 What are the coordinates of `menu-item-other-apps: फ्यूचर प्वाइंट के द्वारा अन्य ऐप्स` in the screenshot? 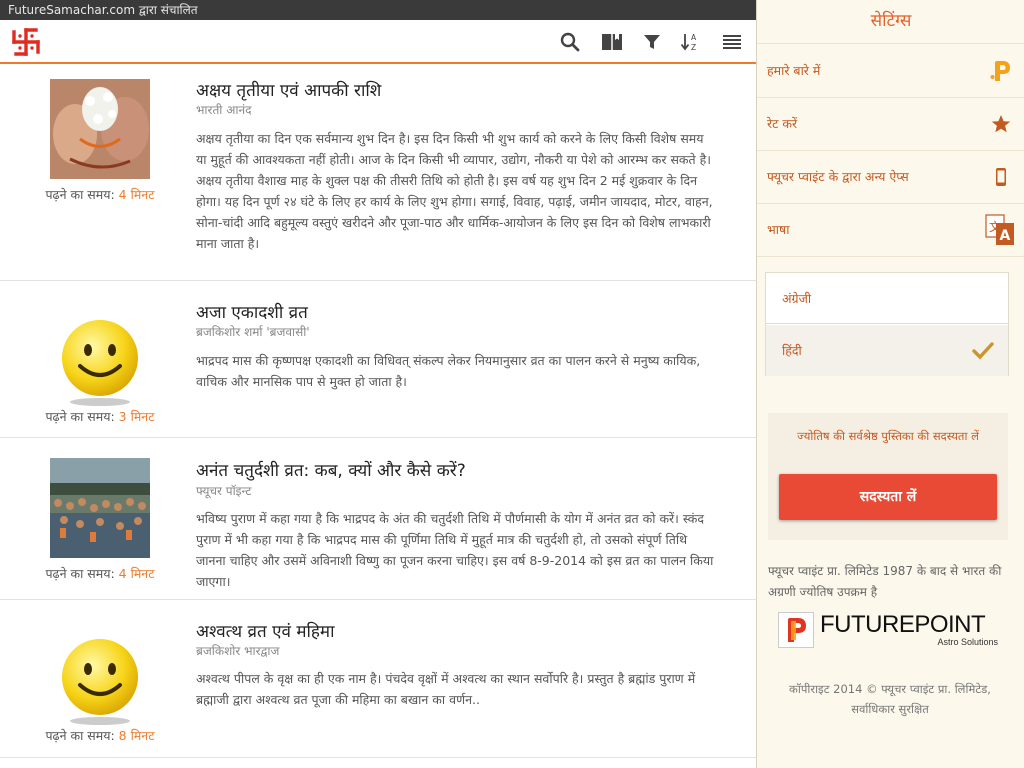 It's located at (890, 177).